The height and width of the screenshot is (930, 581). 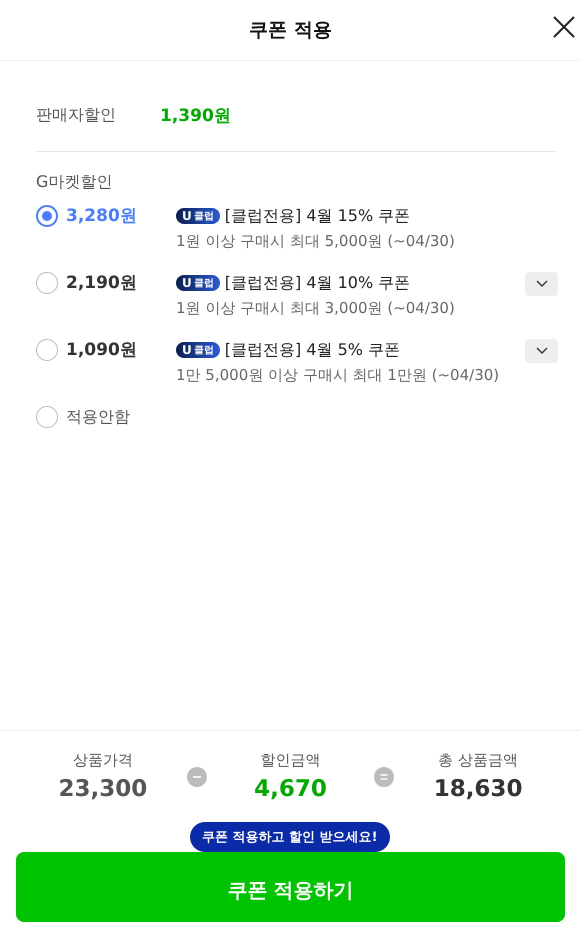 I want to click on summary-value: 23,300, so click(x=103, y=789).